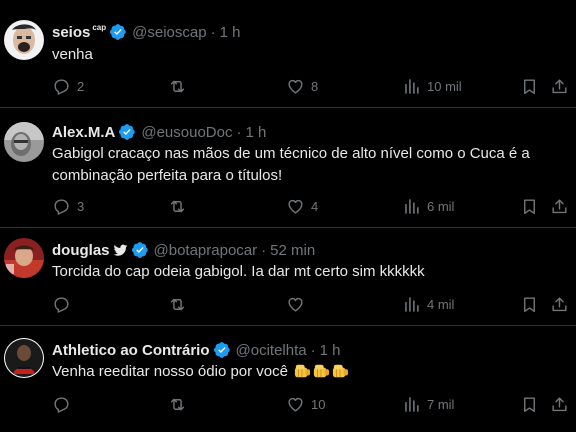 This screenshot has height=432, width=576. I want to click on tweet-header: Alex.M.A @eusouoDoc · 1 h, so click(159, 132).